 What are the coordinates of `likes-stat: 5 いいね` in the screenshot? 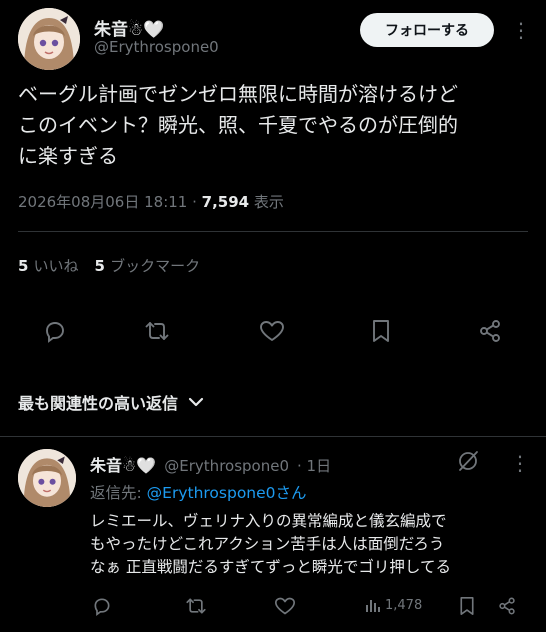 It's located at (48, 265).